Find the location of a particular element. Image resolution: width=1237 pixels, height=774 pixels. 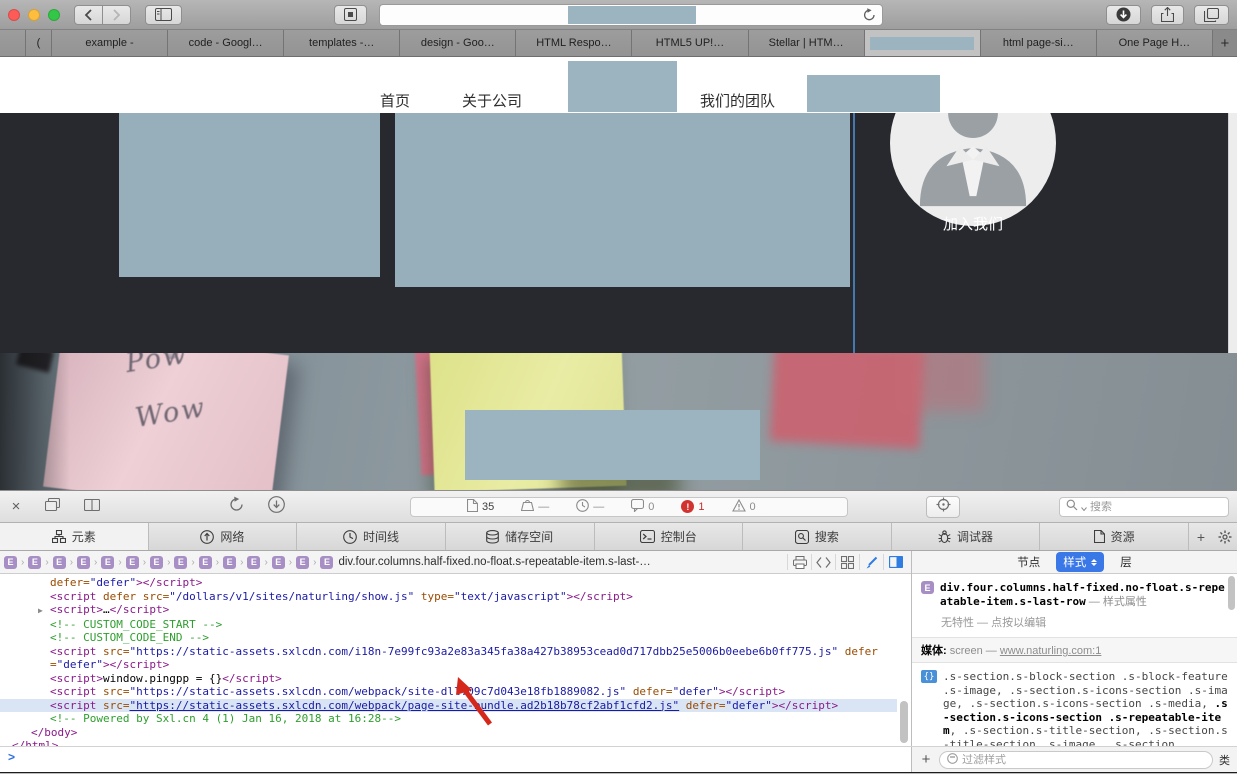

code-line: </body> is located at coordinates (448, 733).